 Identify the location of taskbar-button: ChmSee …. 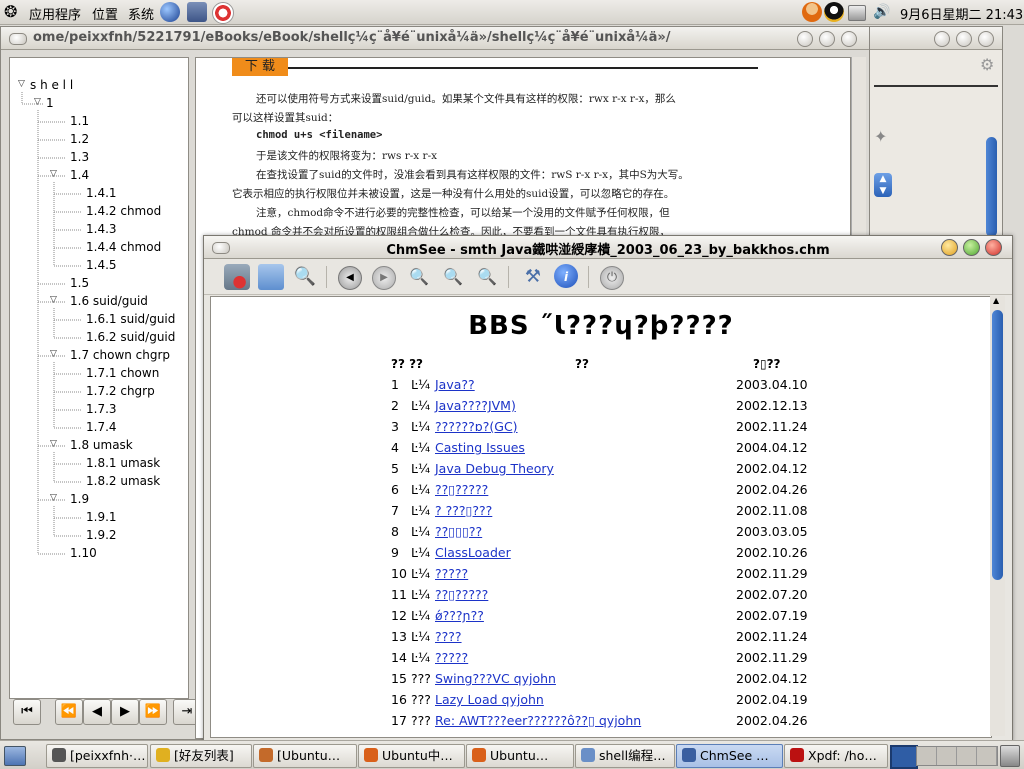
(729, 756).